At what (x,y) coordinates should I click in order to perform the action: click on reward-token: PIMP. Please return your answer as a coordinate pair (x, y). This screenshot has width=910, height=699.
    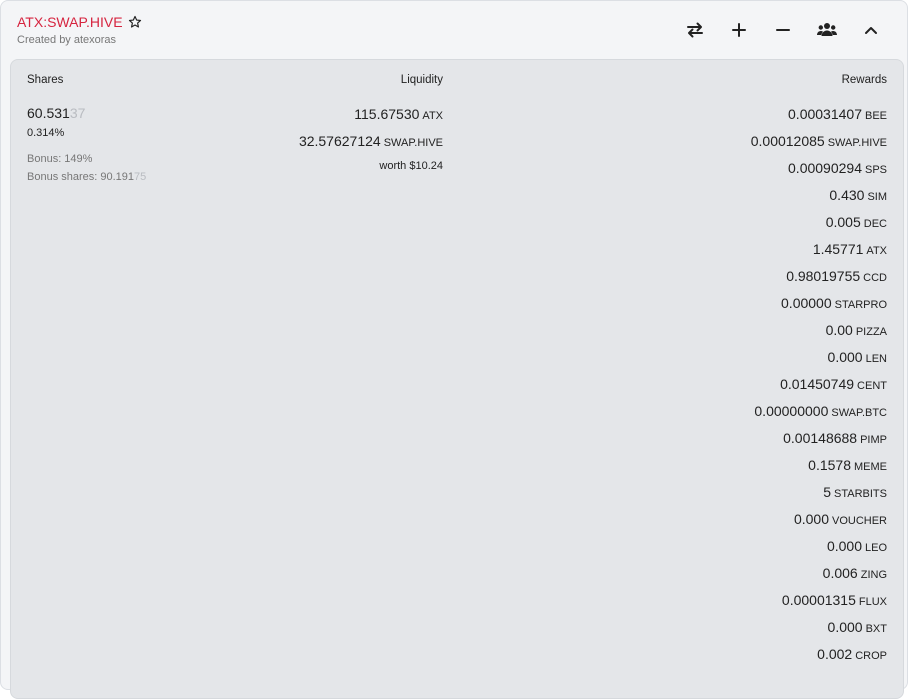
    Looking at the image, I should click on (873, 440).